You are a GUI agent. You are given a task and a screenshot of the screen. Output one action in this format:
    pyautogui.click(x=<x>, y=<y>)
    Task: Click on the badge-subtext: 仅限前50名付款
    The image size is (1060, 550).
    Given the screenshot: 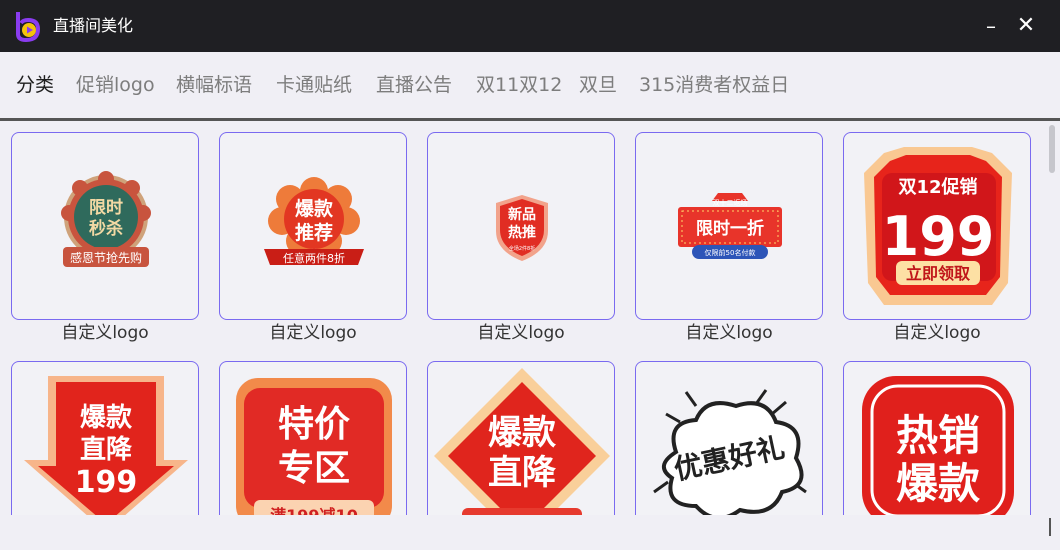 What is the action you would take?
    pyautogui.click(x=730, y=252)
    